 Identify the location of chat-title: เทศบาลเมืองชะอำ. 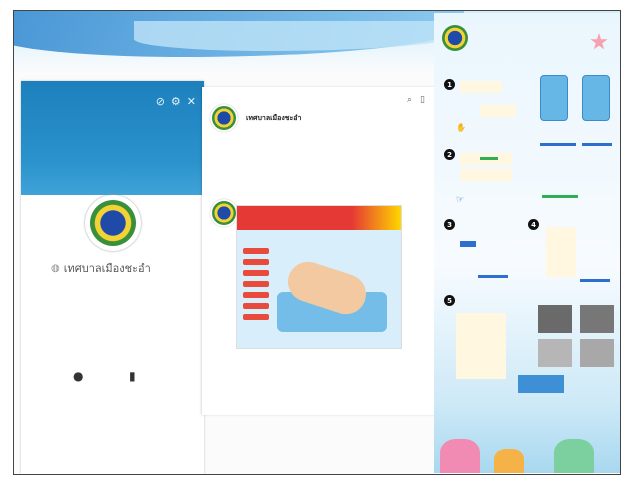
(274, 117).